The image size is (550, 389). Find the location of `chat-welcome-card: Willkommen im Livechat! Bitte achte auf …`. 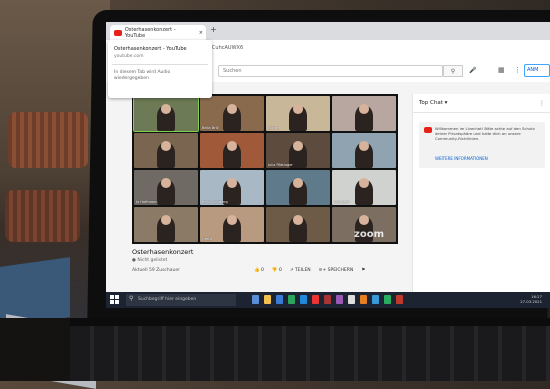

chat-welcome-card: Willkommen im Livechat! Bitte achte auf … is located at coordinates (482, 145).